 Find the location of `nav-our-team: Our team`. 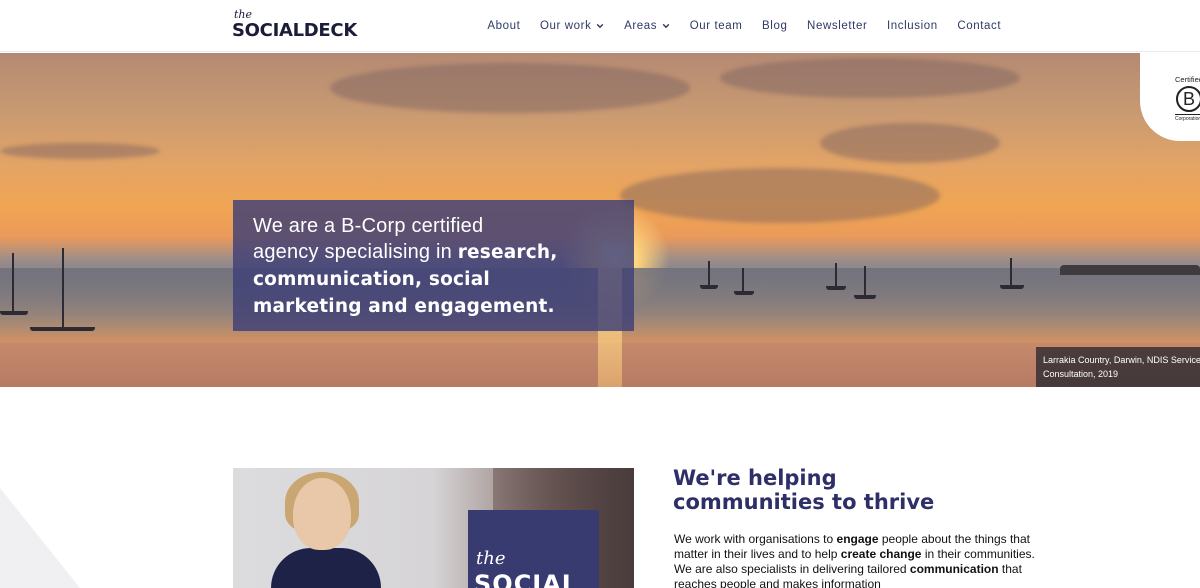

nav-our-team: Our team is located at coordinates (716, 26).